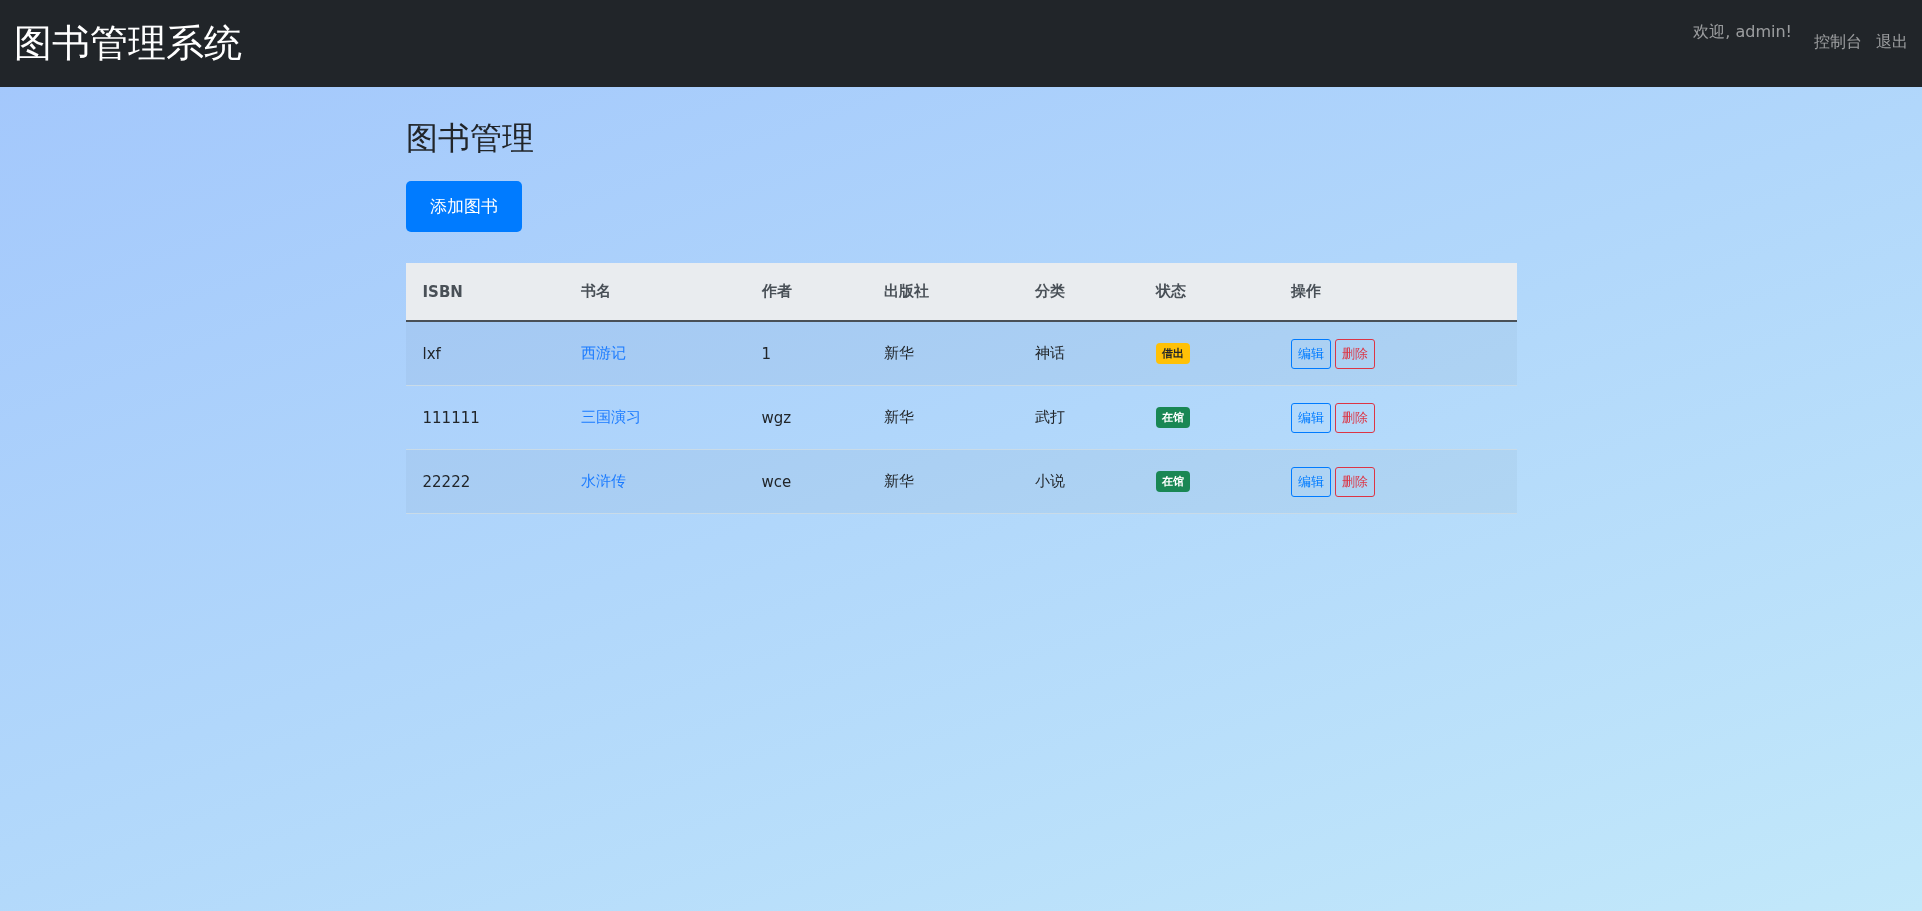 The image size is (1922, 911). Describe the element at coordinates (603, 481) in the screenshot. I see `book-title-link: 水浒传` at that location.